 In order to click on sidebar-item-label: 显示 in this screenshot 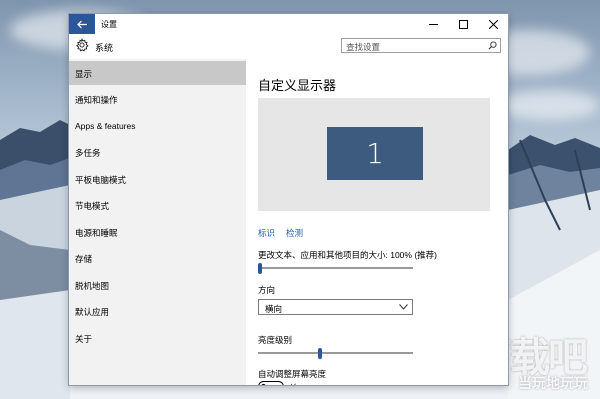, I will do `click(84, 74)`.